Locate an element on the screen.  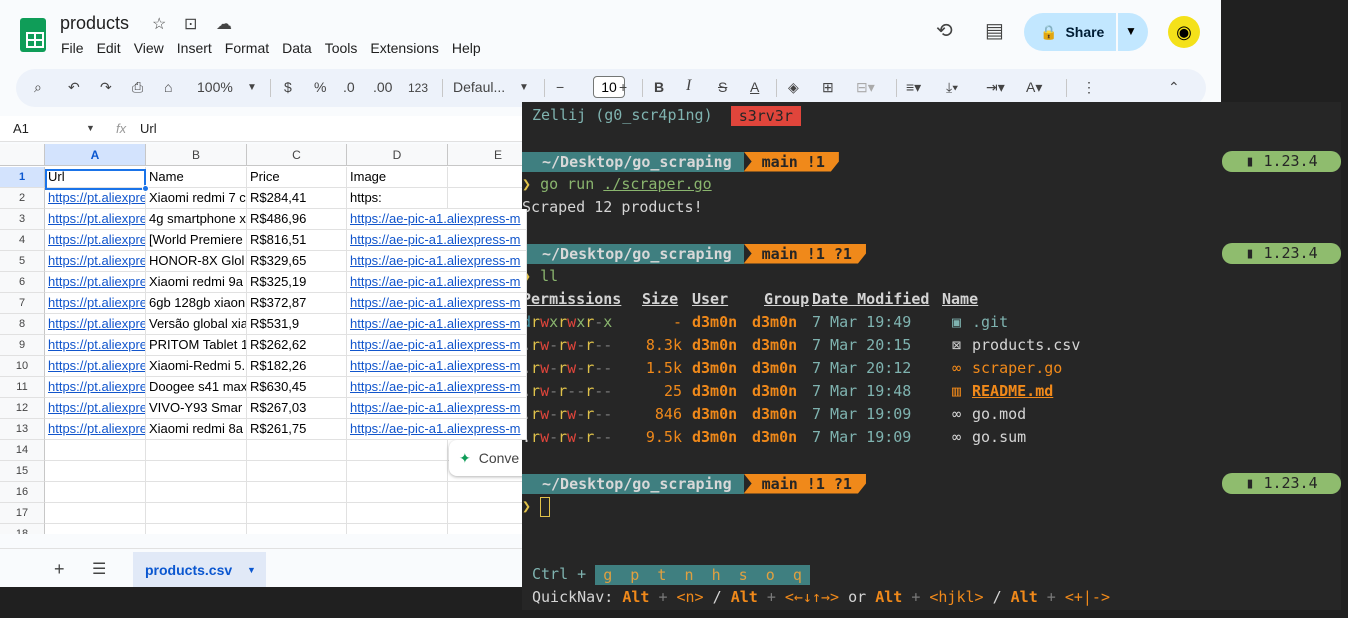
row-header: 1 is located at coordinates (22, 177).